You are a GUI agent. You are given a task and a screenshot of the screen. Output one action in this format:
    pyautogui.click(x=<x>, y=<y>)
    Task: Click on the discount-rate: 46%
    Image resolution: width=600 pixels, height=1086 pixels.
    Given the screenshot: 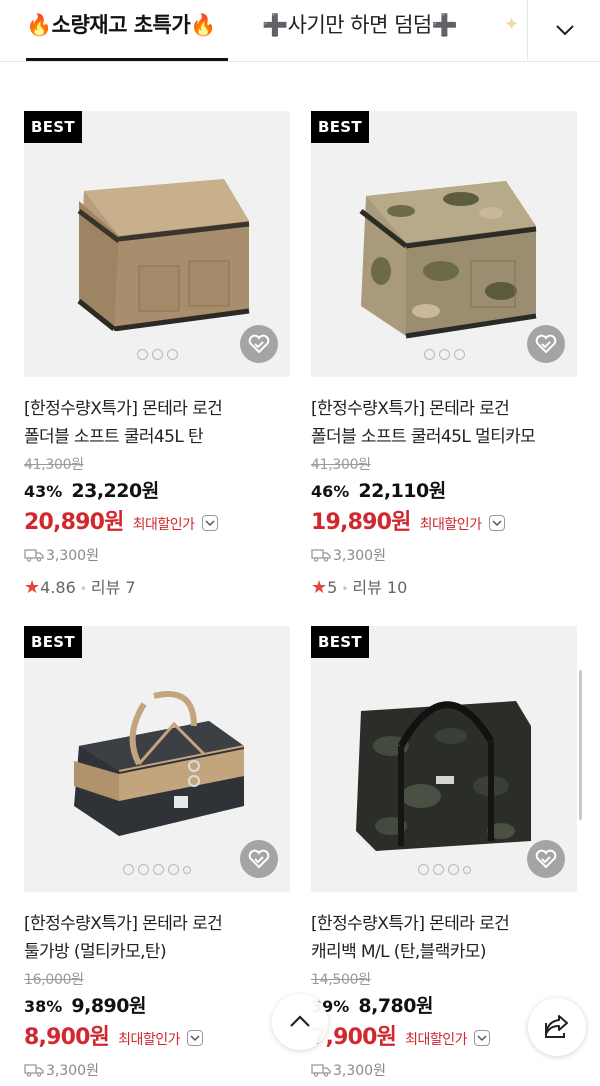 What is the action you would take?
    pyautogui.click(x=330, y=491)
    